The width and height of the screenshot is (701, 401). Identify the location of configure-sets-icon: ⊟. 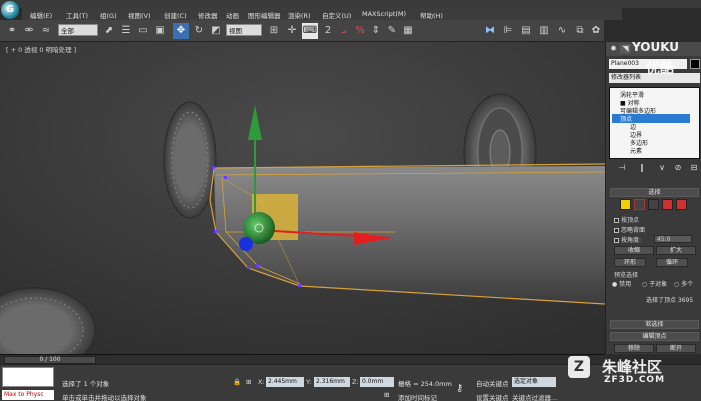
(694, 168).